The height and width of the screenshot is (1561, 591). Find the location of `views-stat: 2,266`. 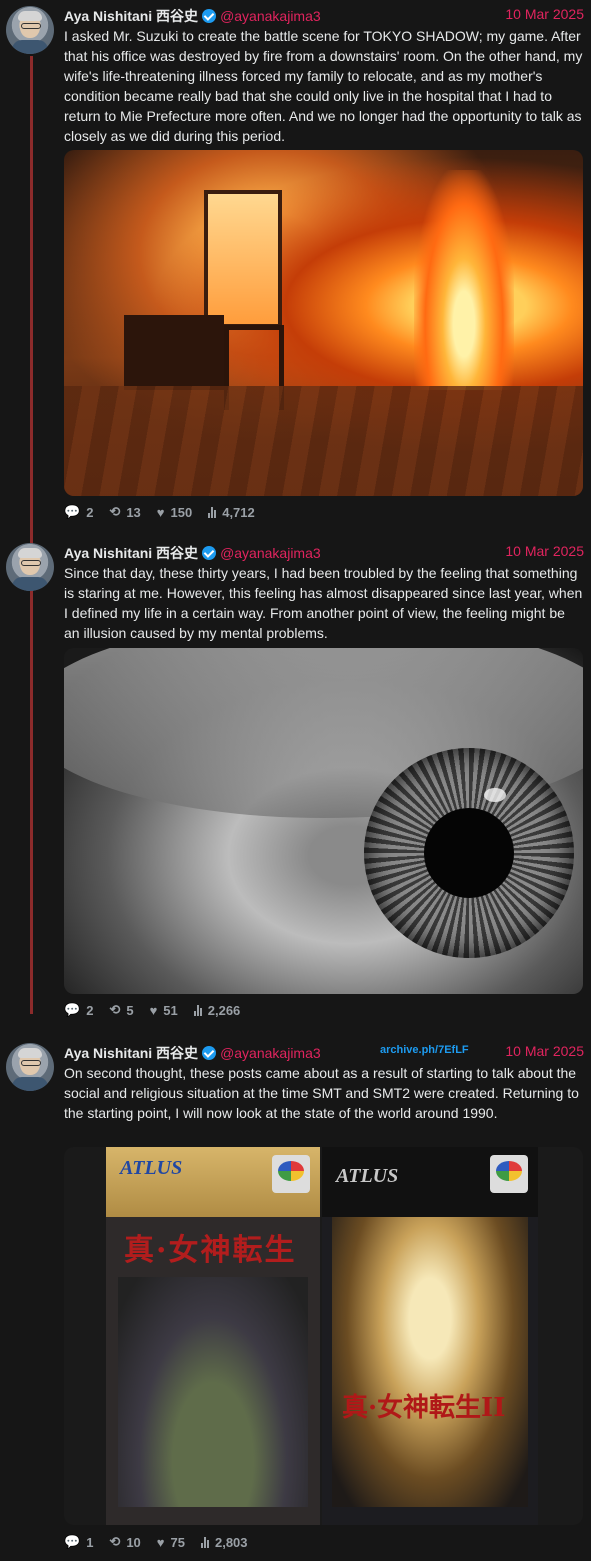

views-stat: 2,266 is located at coordinates (216, 1010).